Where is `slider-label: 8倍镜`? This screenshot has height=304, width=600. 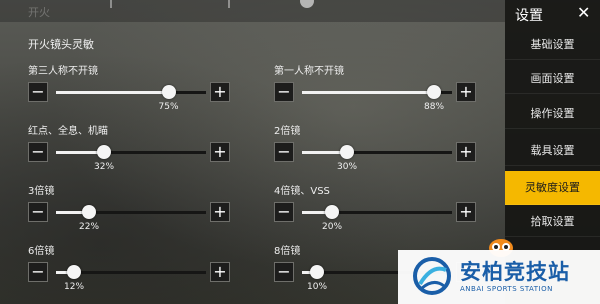 slider-label: 8倍镜 is located at coordinates (287, 251).